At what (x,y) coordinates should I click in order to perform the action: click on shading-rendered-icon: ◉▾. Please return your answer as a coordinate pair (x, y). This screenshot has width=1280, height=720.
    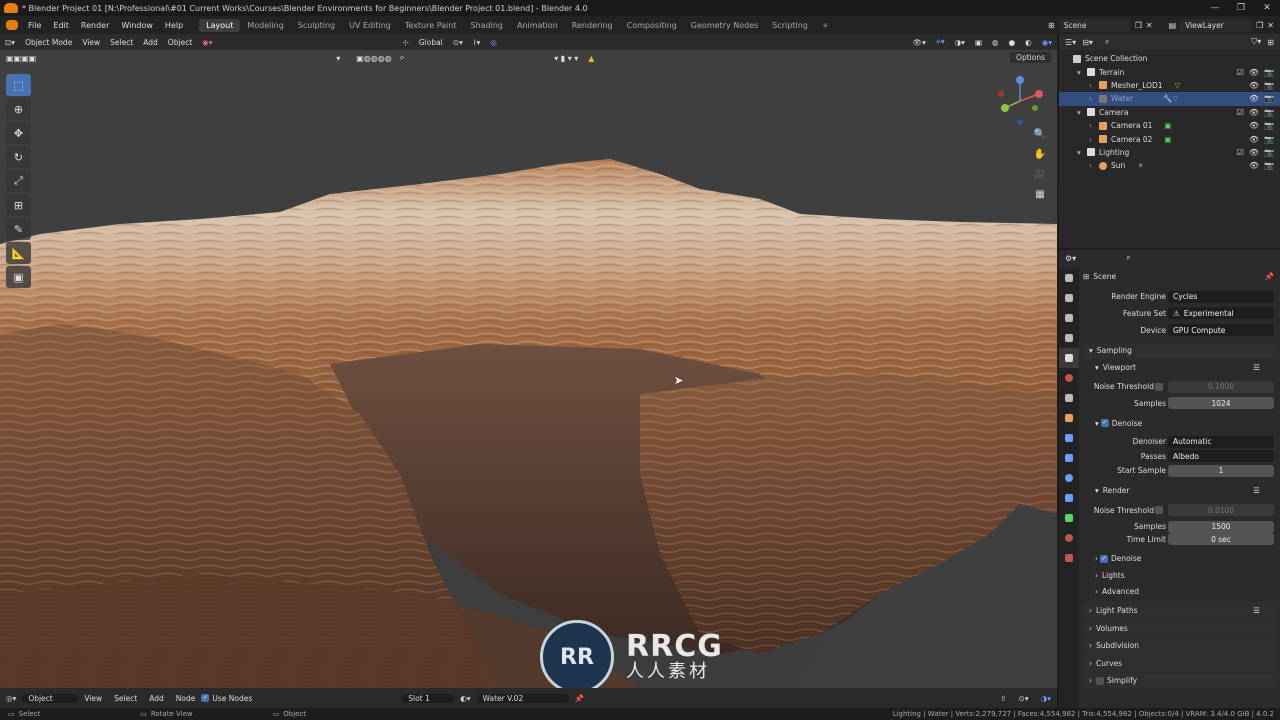
    Looking at the image, I should click on (1047, 42).